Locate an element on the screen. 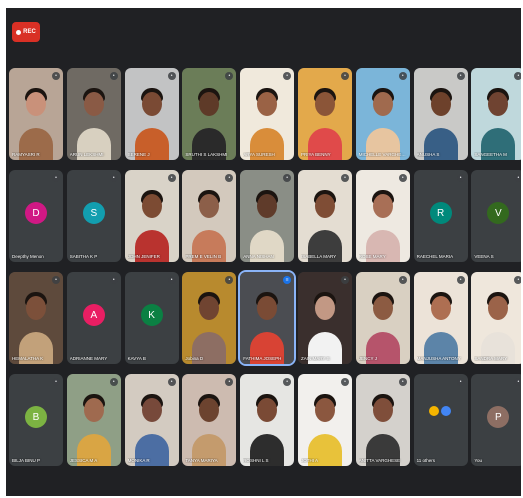 This screenshot has height=498, width=523. participant-tile: K • KAVYA B is located at coordinates (151, 318).